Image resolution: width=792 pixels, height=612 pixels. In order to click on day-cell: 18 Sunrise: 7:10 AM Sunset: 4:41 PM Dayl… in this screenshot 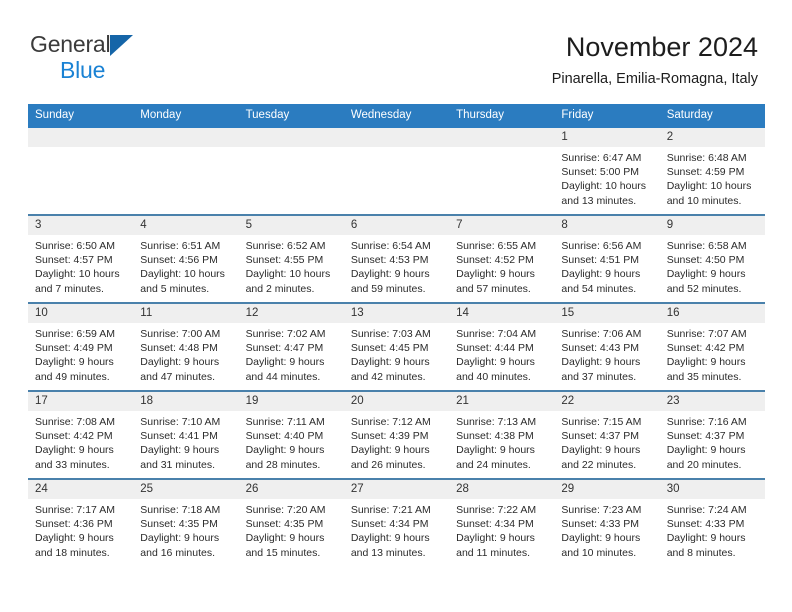, I will do `click(186, 434)`.